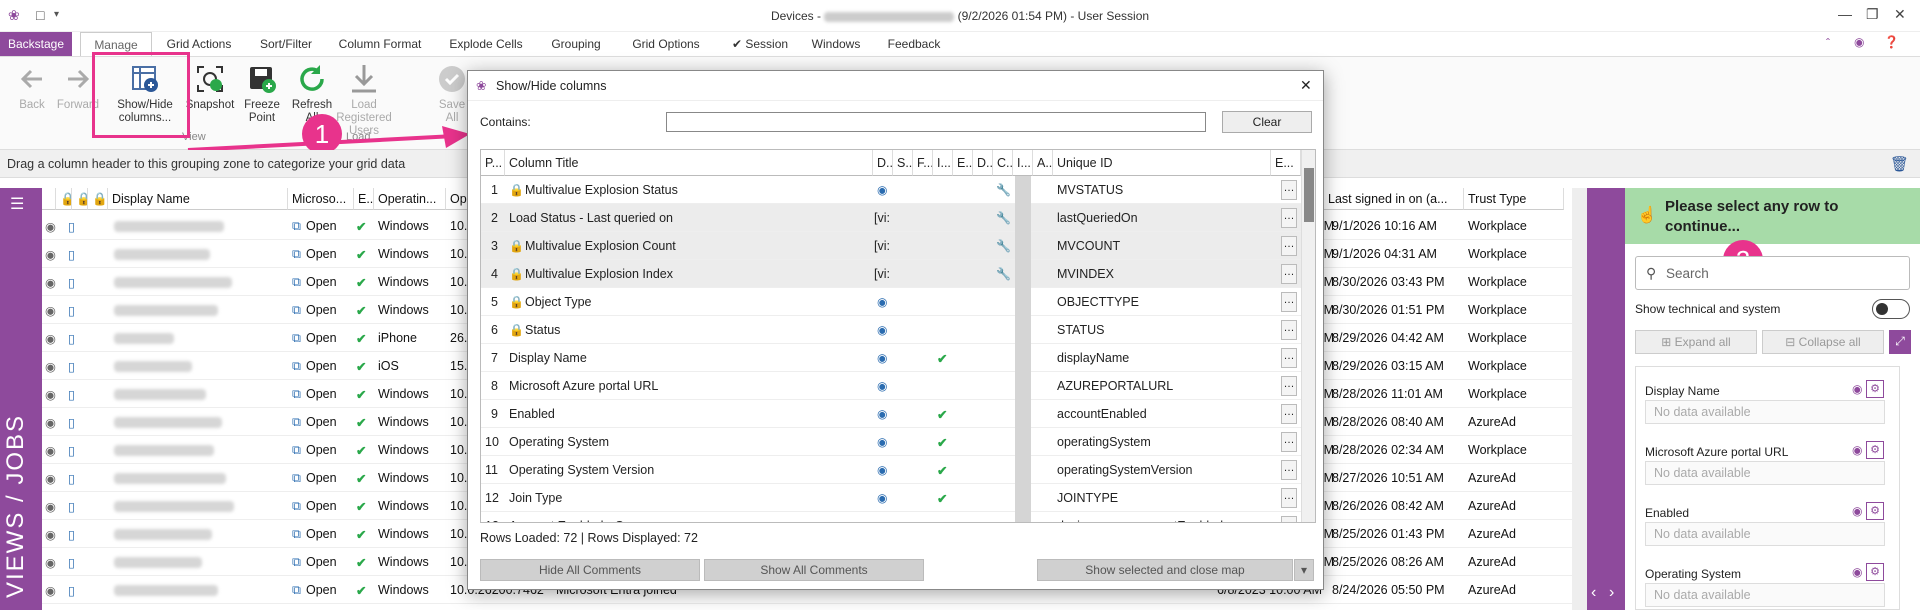  Describe the element at coordinates (1304, 570) in the screenshot. I see `chevron-down-icon: ▾` at that location.